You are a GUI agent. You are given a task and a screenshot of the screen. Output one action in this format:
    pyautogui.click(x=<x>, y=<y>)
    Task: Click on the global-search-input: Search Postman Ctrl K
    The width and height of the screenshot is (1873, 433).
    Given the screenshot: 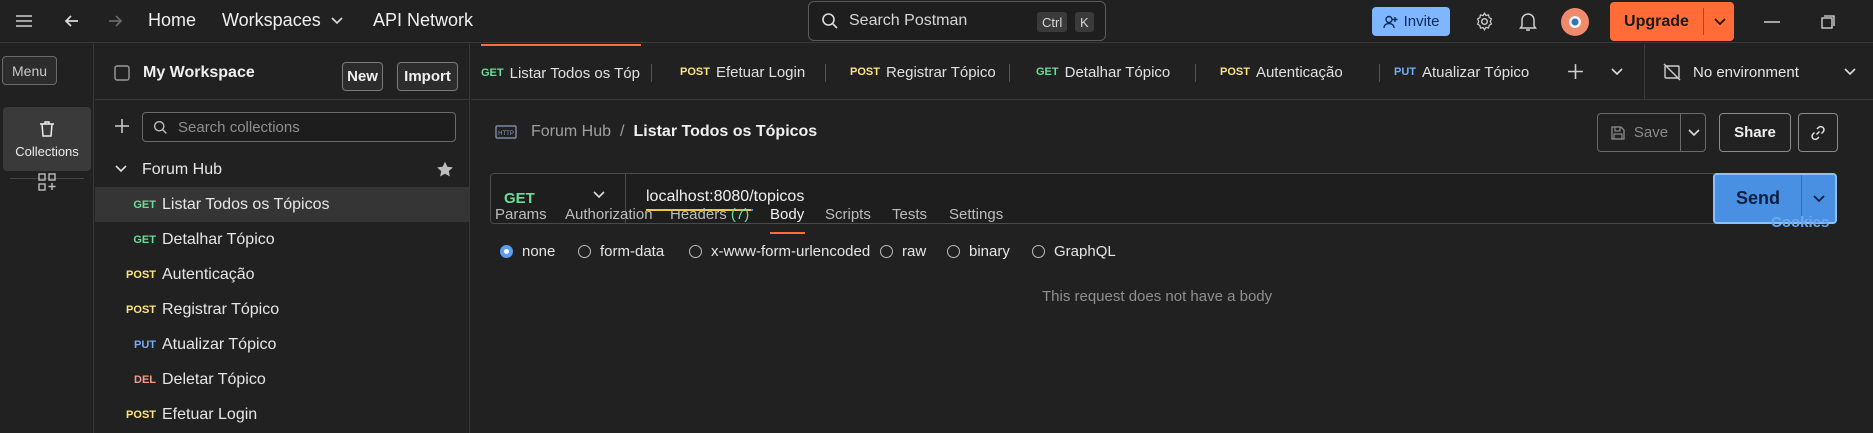 What is the action you would take?
    pyautogui.click(x=957, y=21)
    